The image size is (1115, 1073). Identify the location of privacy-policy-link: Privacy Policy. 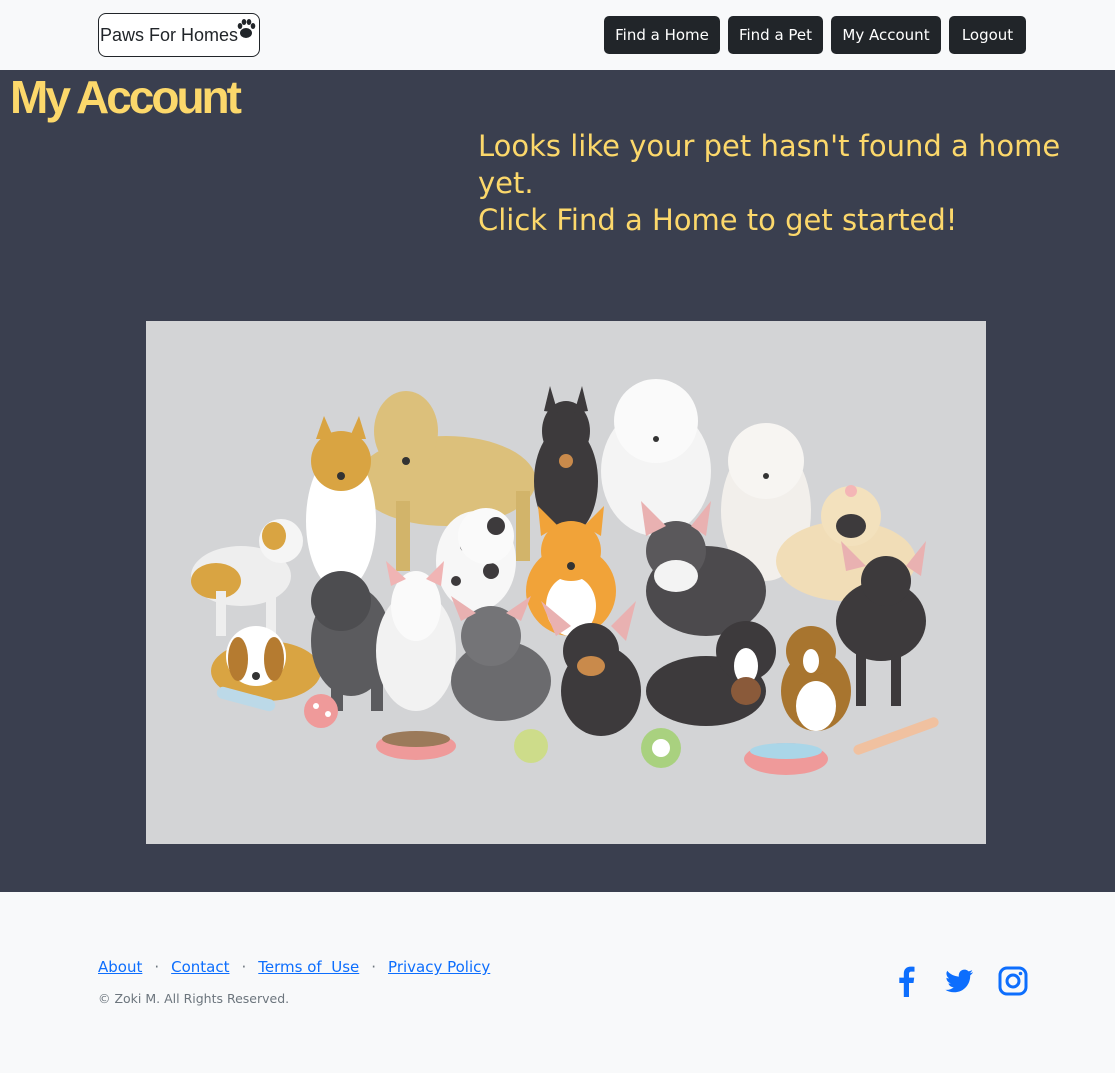
(439, 967).